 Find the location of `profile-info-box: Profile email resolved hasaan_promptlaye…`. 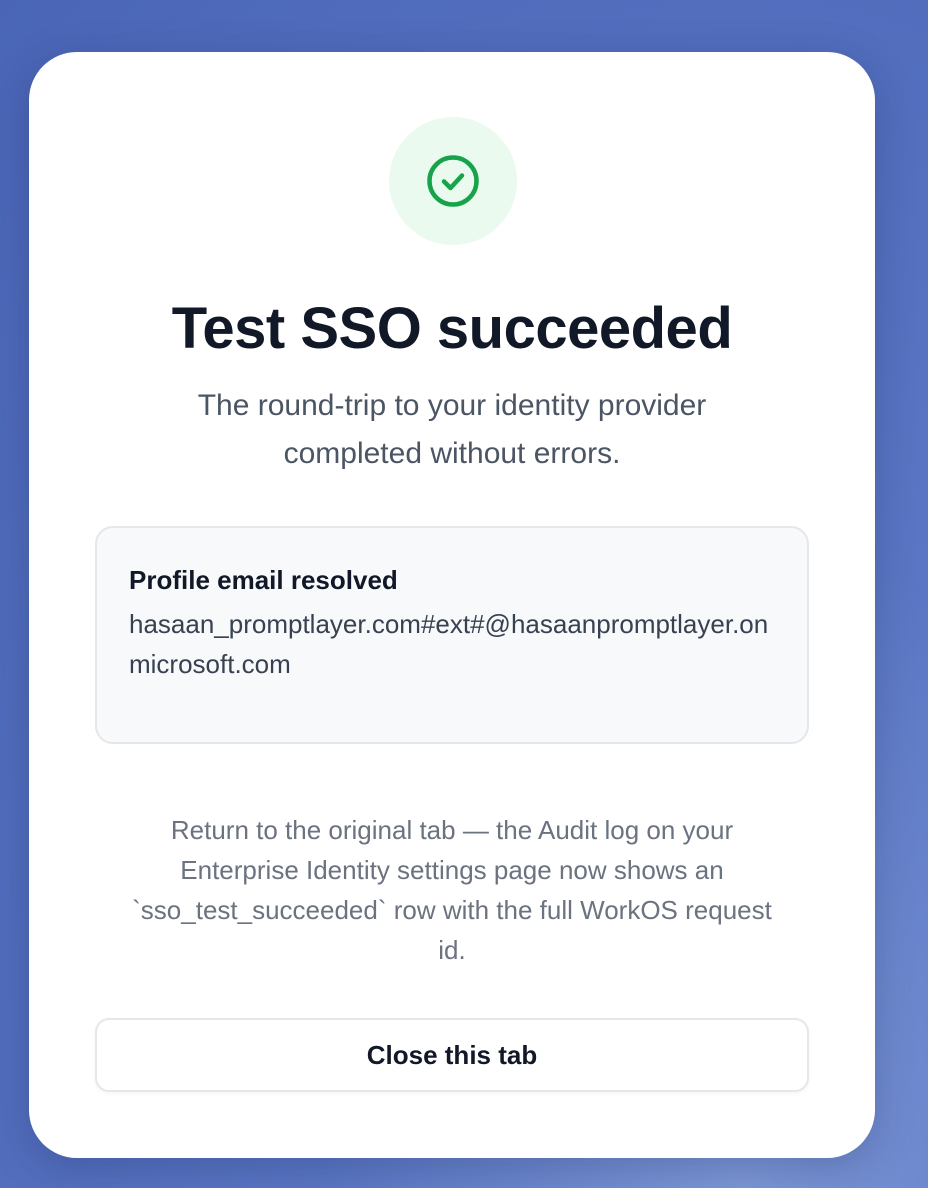

profile-info-box: Profile email resolved hasaan_promptlaye… is located at coordinates (452, 635).